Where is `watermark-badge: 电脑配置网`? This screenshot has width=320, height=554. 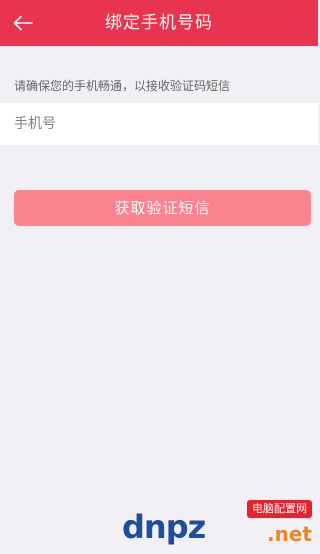
watermark-badge: 电脑配置网 is located at coordinates (279, 509).